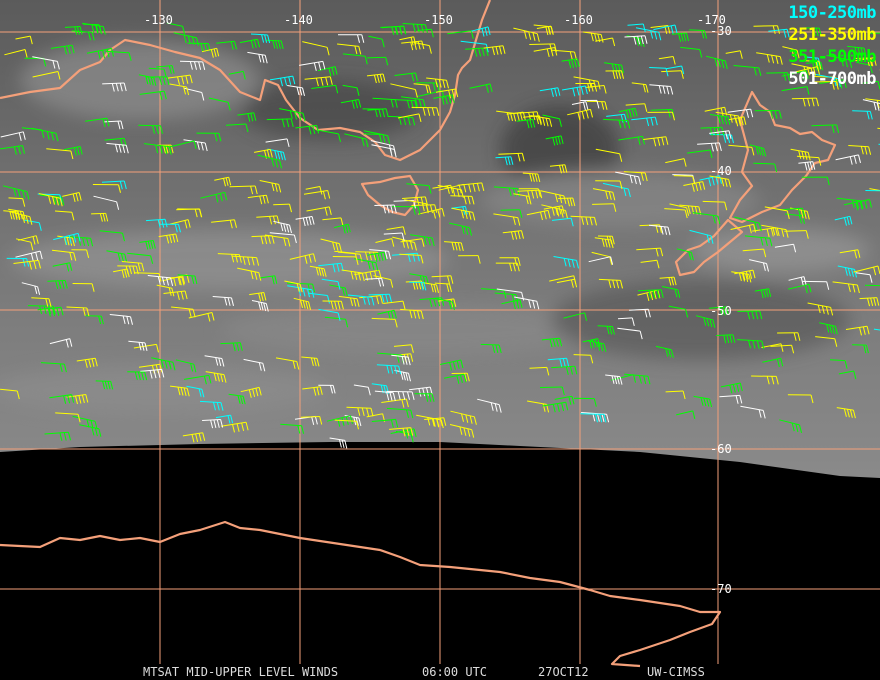 The width and height of the screenshot is (880, 680). Describe the element at coordinates (563, 672) in the screenshot. I see `footer-date: 27OCT12` at that location.